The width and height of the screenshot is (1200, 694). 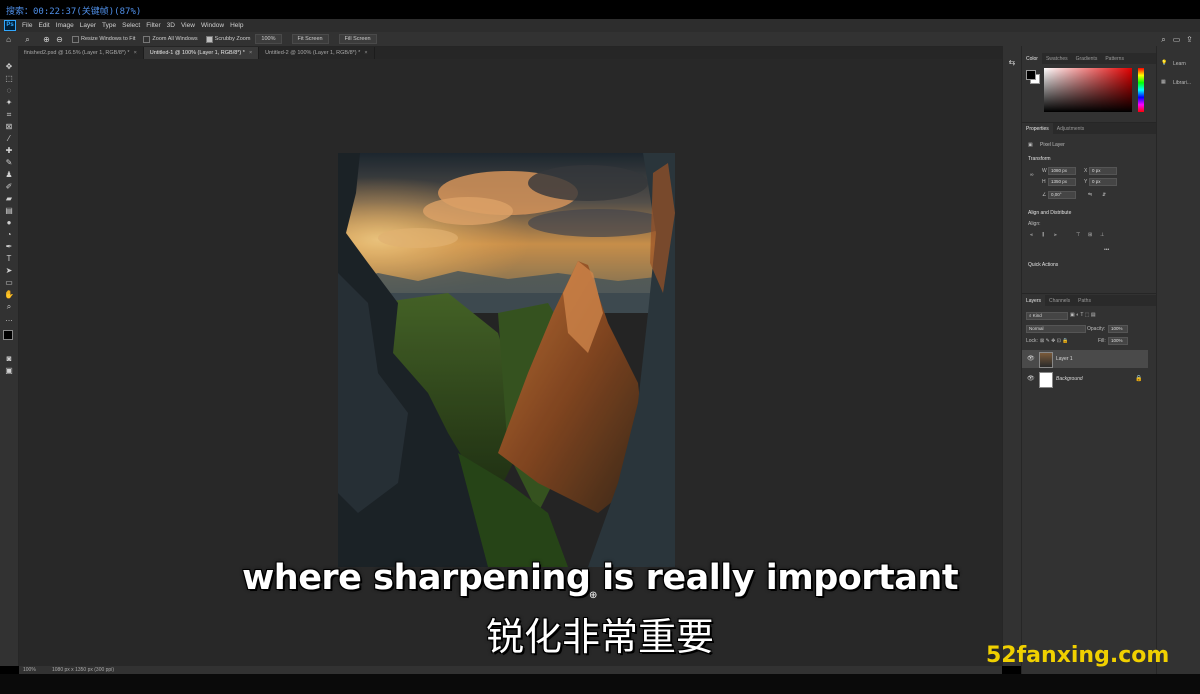 I want to click on menu-select: Select, so click(x=131, y=25).